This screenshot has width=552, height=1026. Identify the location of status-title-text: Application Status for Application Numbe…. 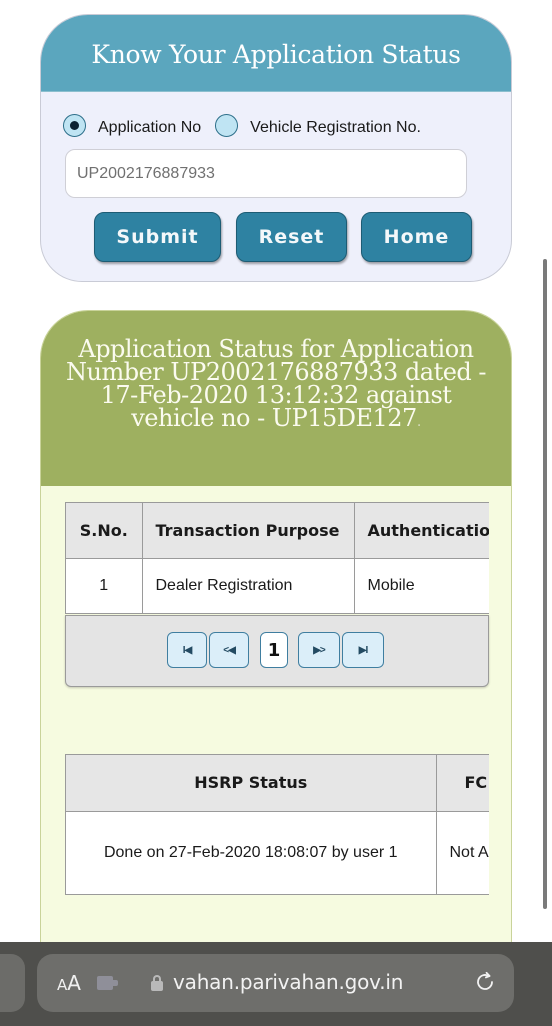
(276, 383).